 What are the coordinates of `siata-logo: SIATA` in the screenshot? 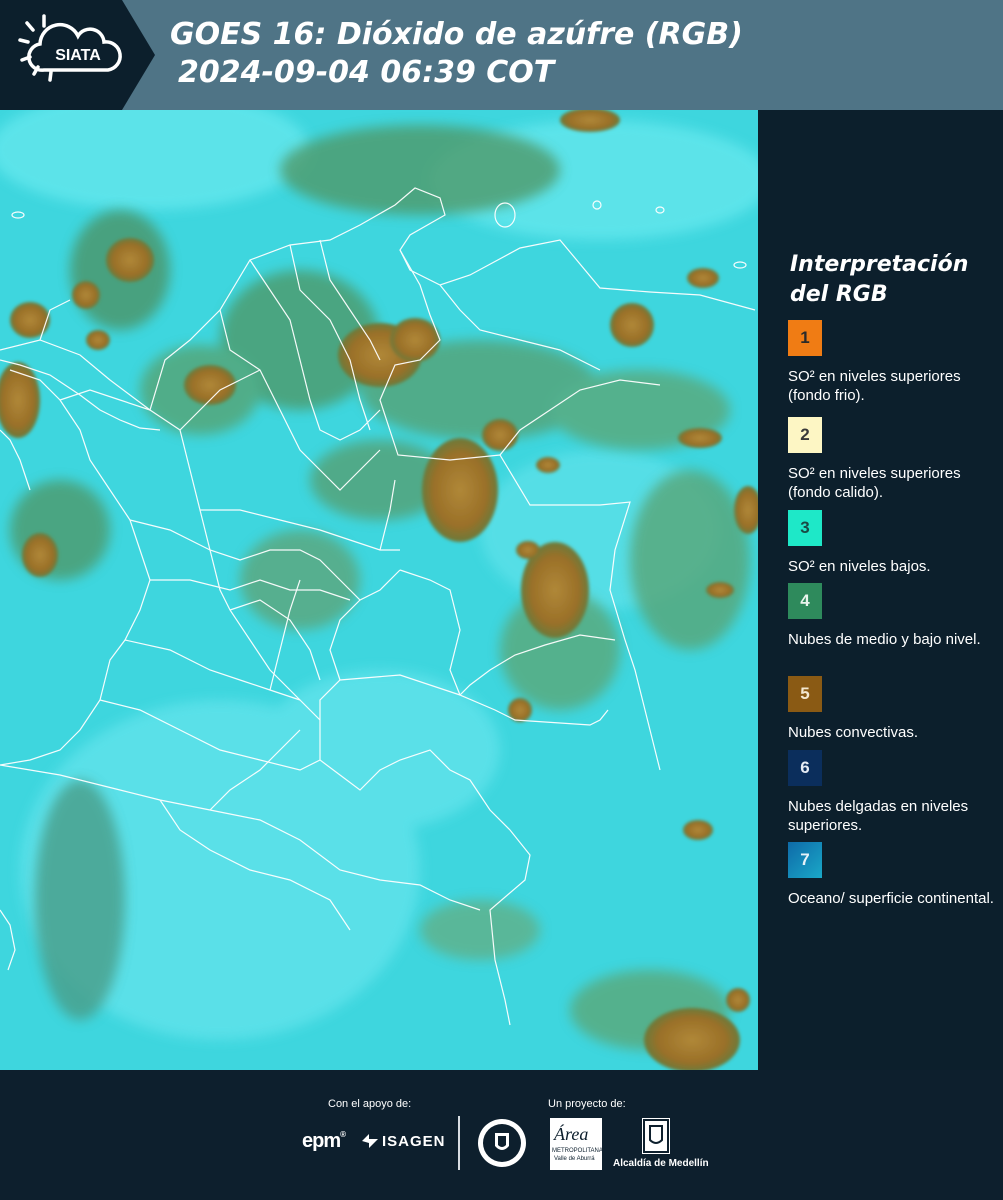 It's located at (77, 55).